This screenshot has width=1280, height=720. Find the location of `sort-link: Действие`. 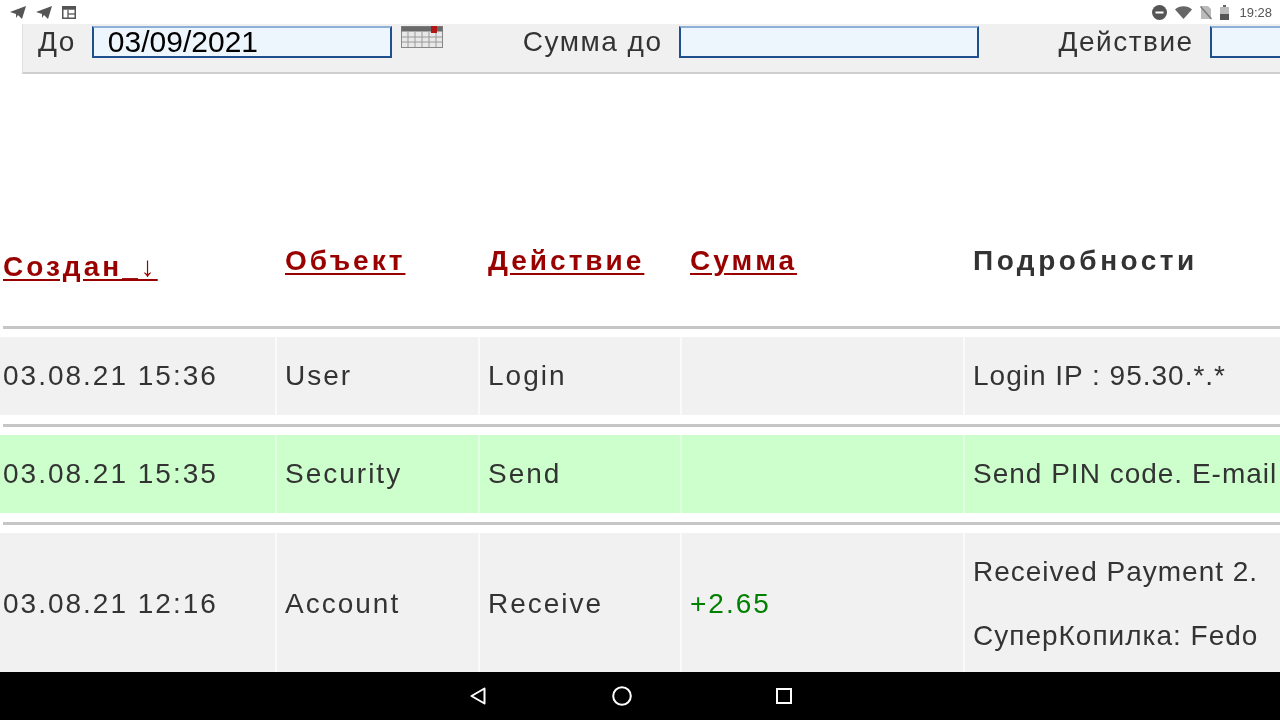

sort-link: Действие is located at coordinates (566, 260).